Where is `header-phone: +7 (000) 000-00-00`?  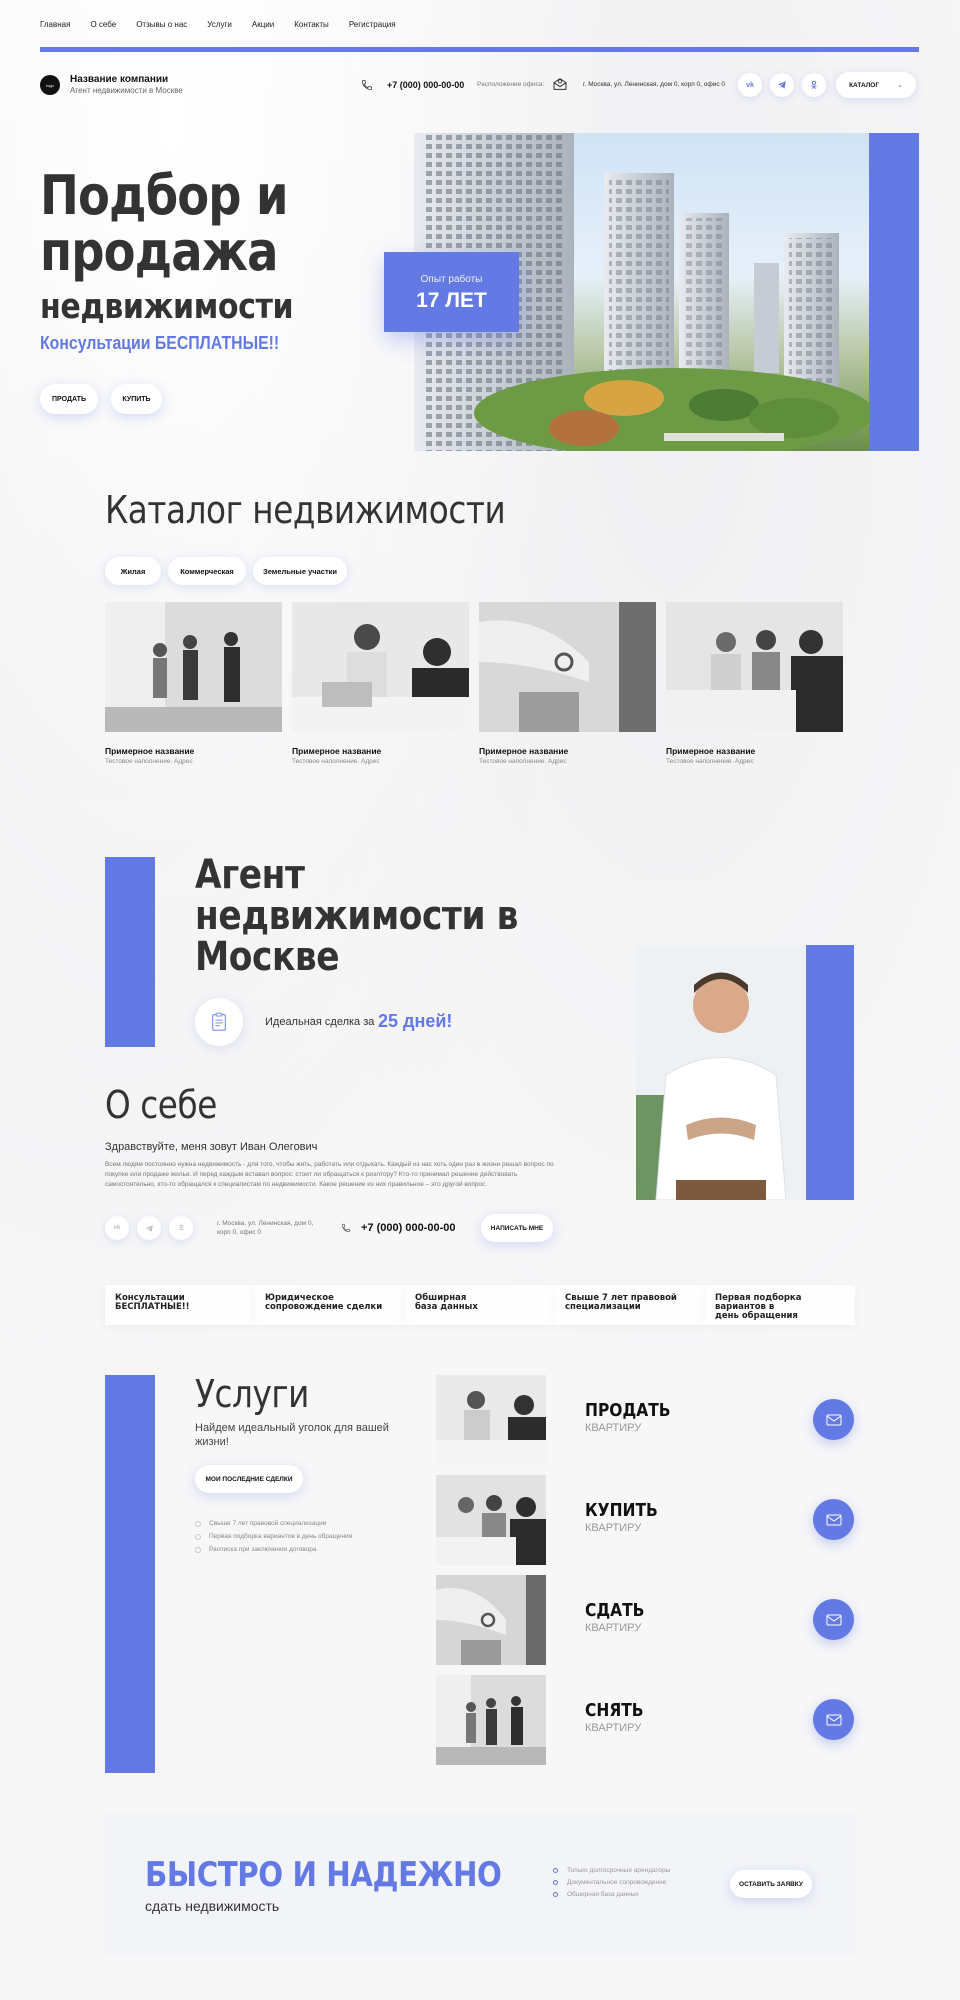
header-phone: +7 (000) 000-00-00 is located at coordinates (425, 85).